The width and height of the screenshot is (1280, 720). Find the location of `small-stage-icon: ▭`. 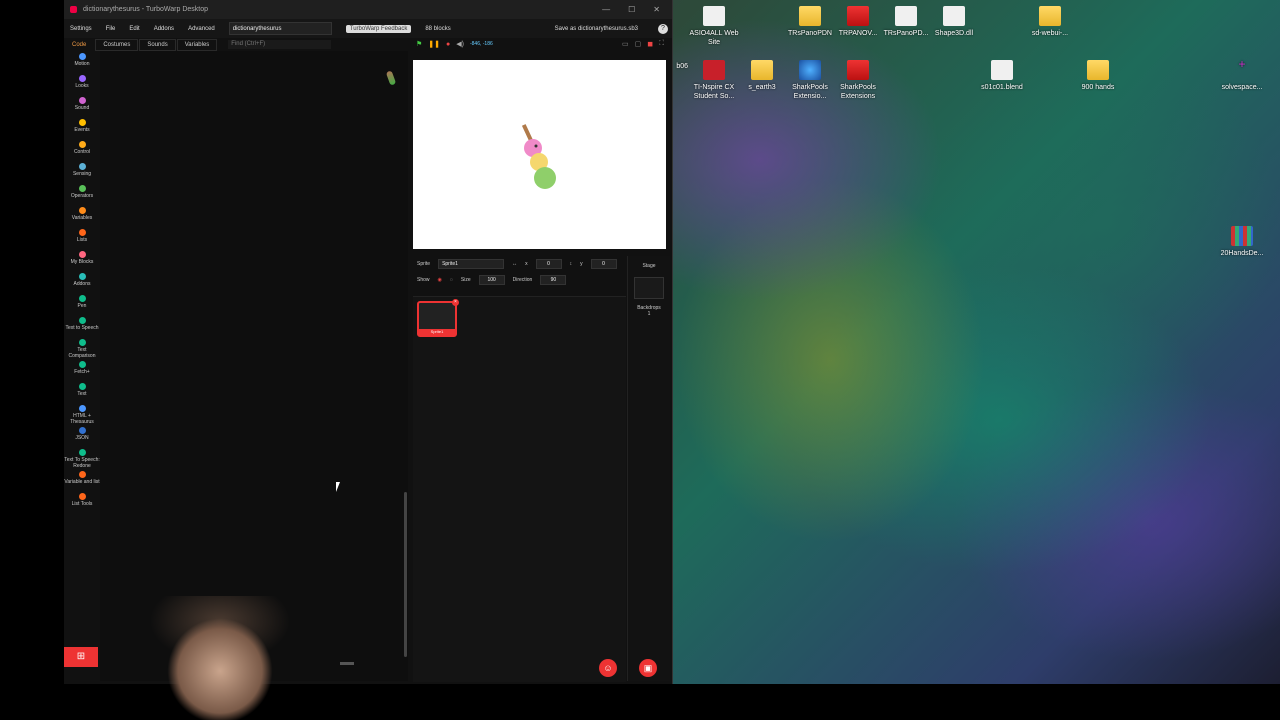

small-stage-icon: ▭ is located at coordinates (625, 44).